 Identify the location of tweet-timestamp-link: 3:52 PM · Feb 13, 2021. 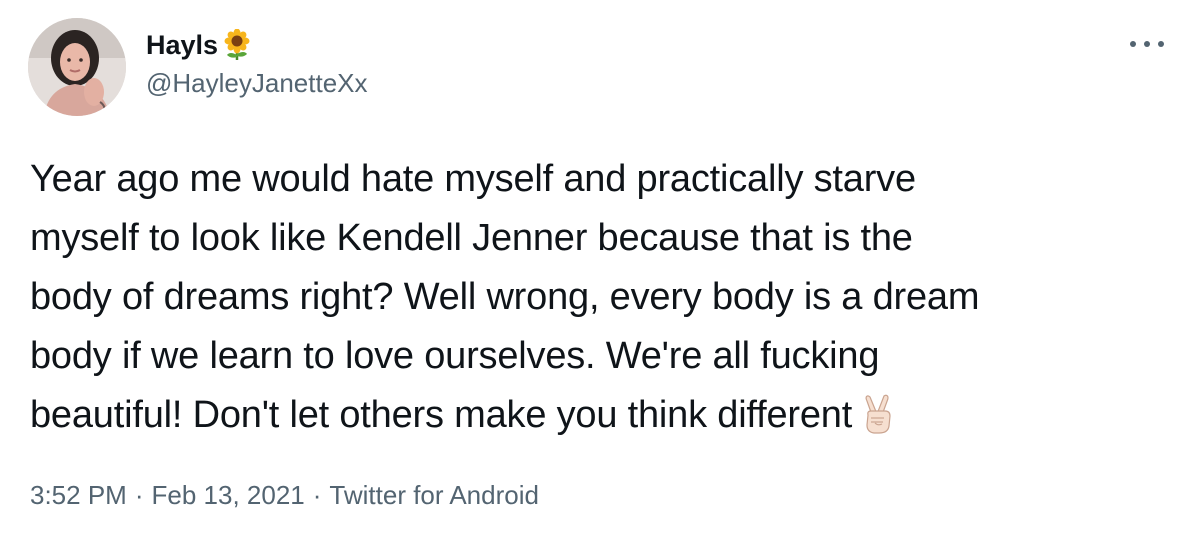
(167, 495).